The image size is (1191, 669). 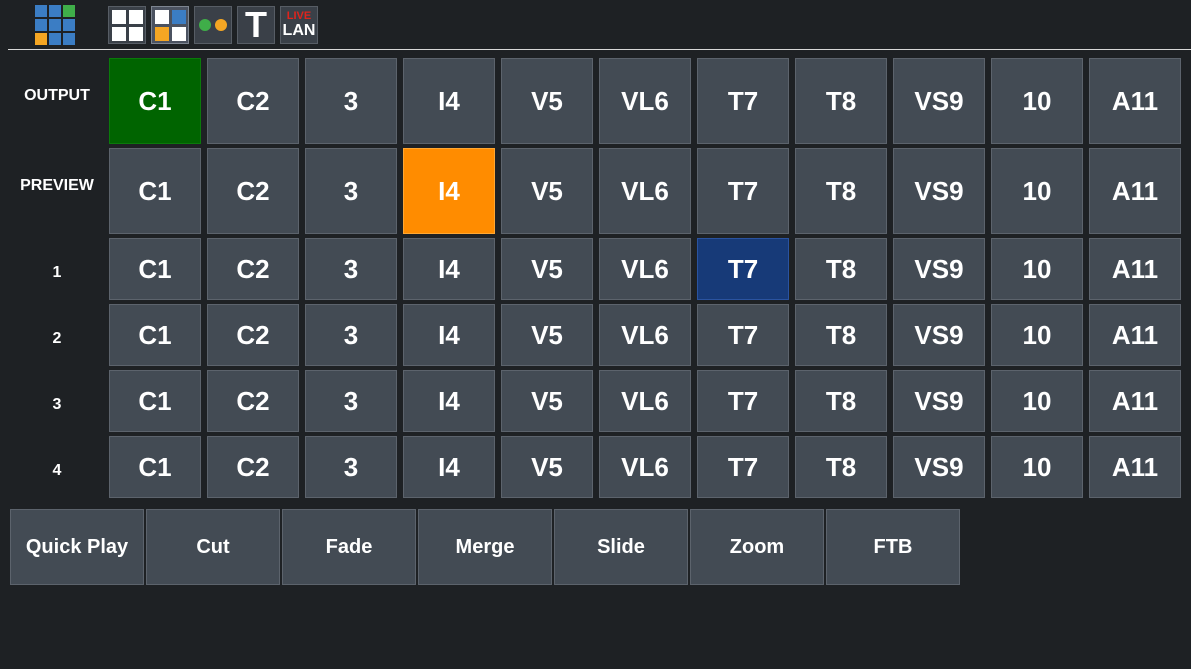 What do you see at coordinates (1135, 401) in the screenshot?
I see `source-tile-3-a11: A11` at bounding box center [1135, 401].